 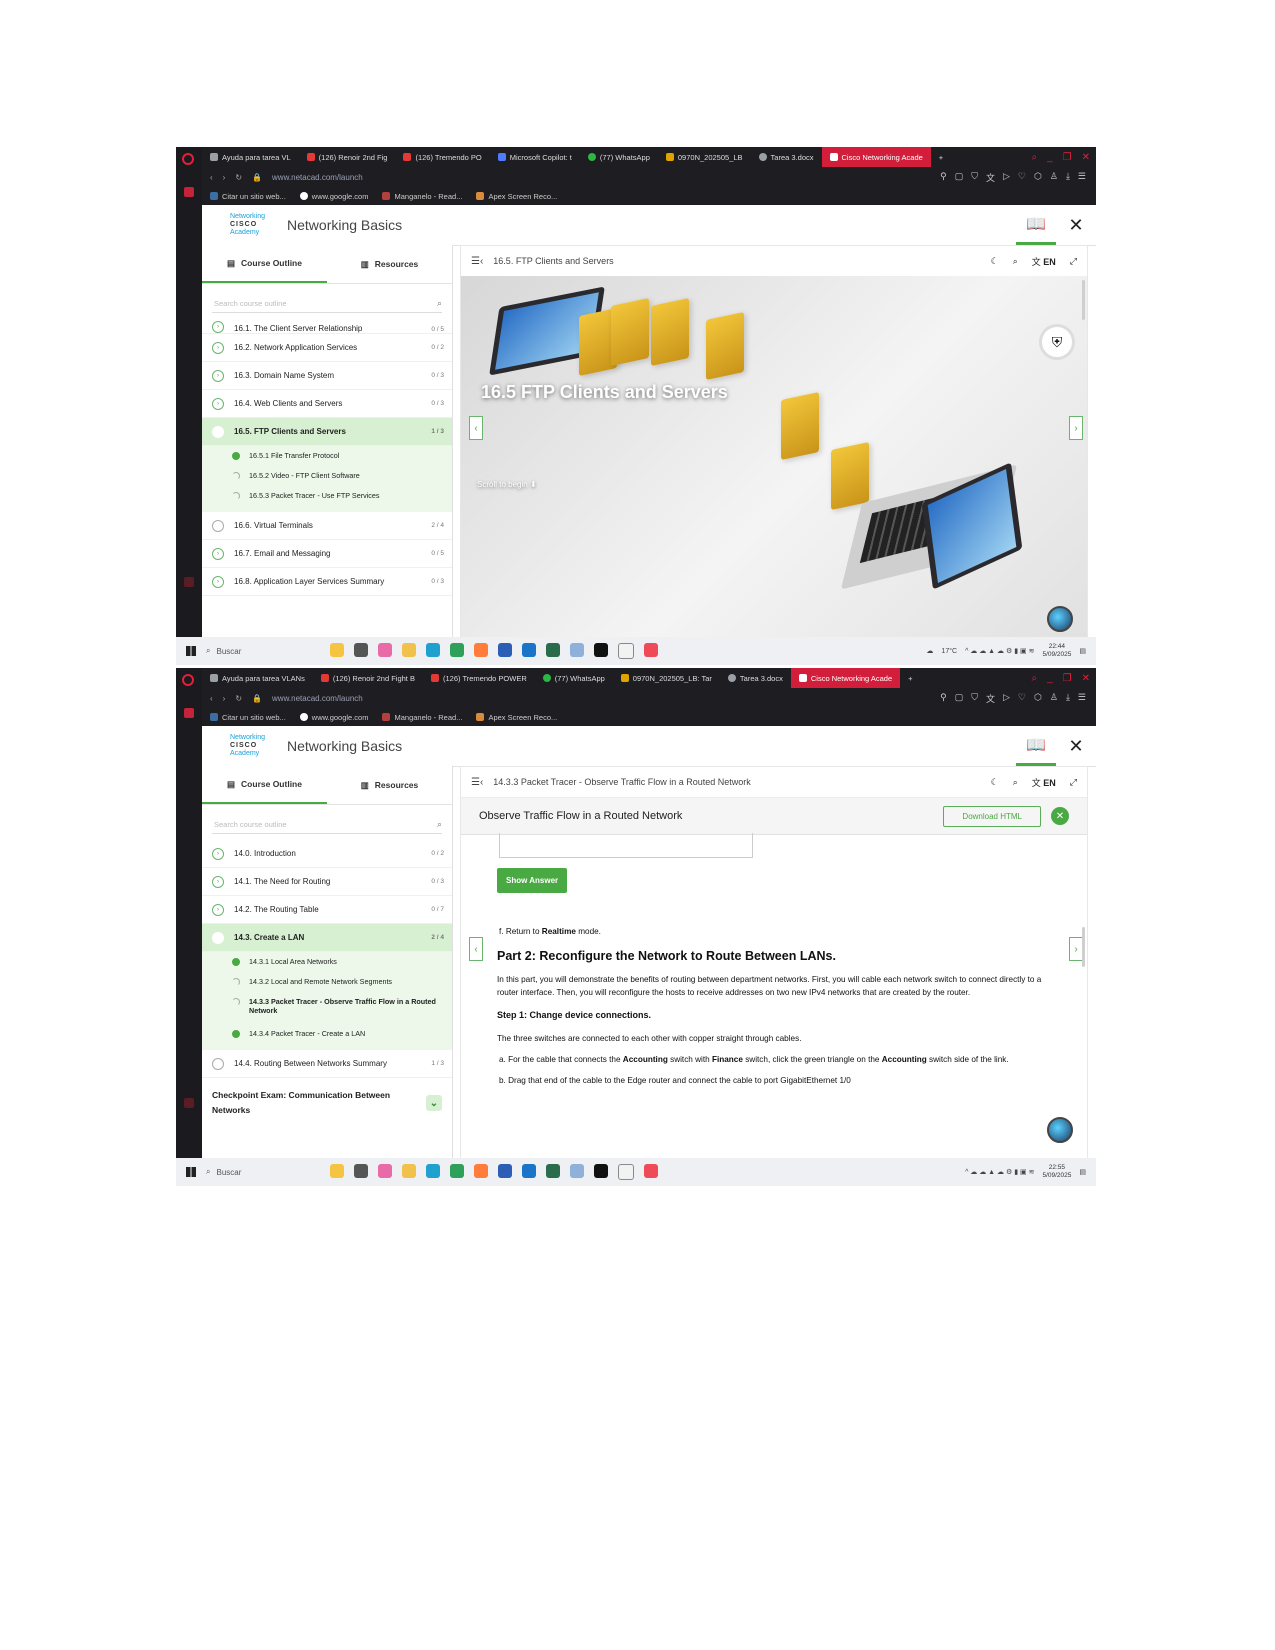 What do you see at coordinates (1060, 1130) in the screenshot?
I see `assistant-icon` at bounding box center [1060, 1130].